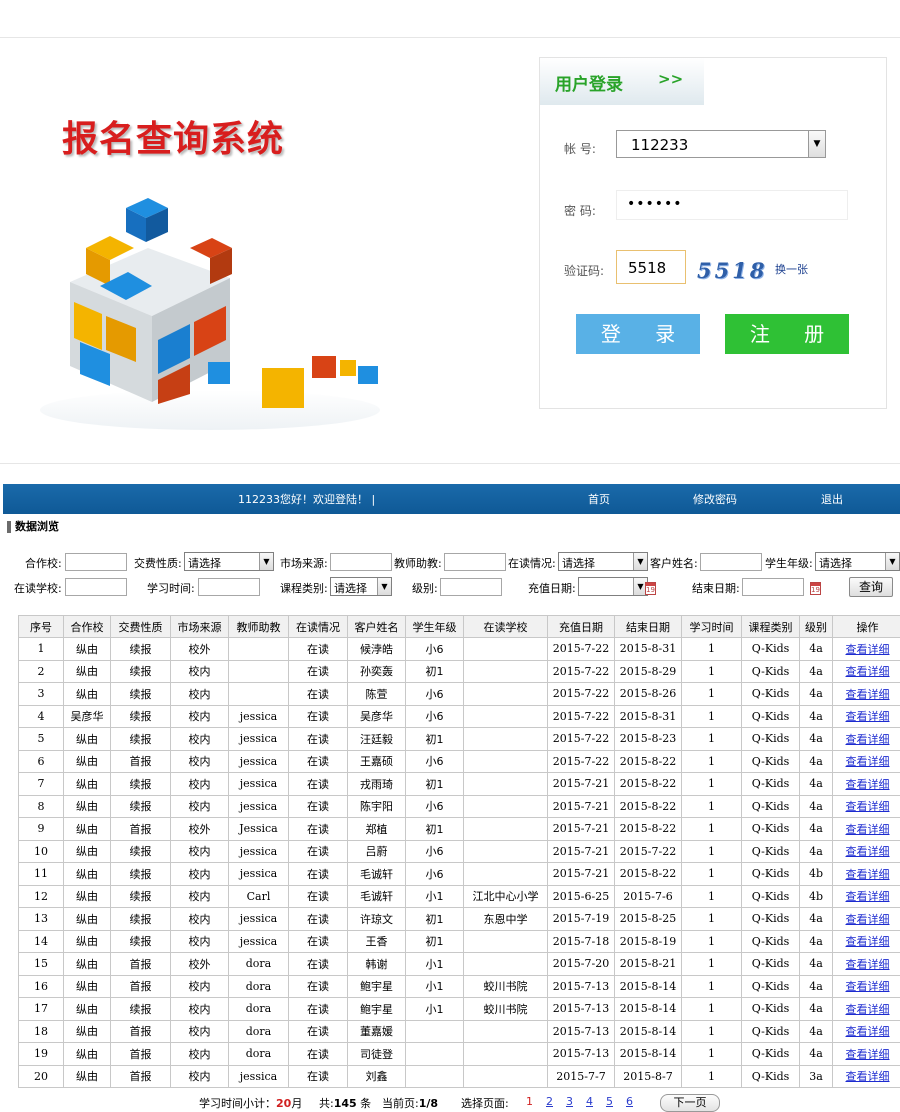 The height and width of the screenshot is (1112, 900). I want to click on table-cell: 4a, so click(816, 851).